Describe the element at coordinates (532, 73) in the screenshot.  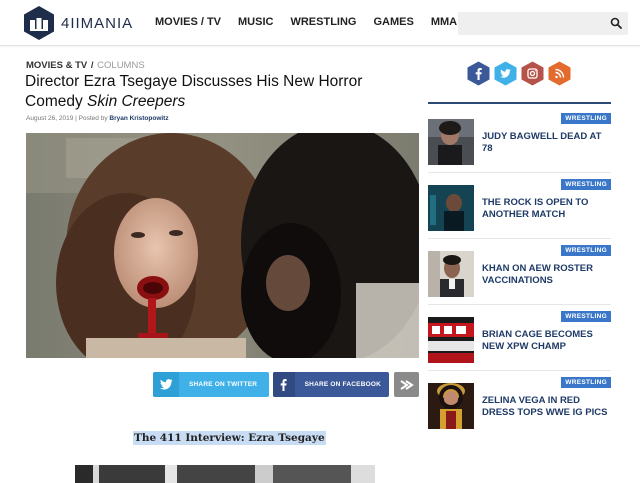
I see `instagram-icon` at that location.